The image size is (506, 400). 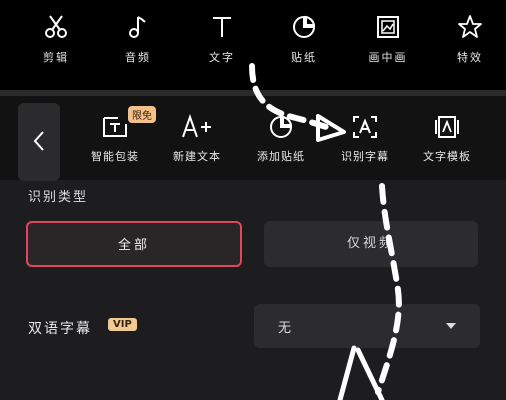 What do you see at coordinates (56, 26) in the screenshot?
I see `scissors-icon` at bounding box center [56, 26].